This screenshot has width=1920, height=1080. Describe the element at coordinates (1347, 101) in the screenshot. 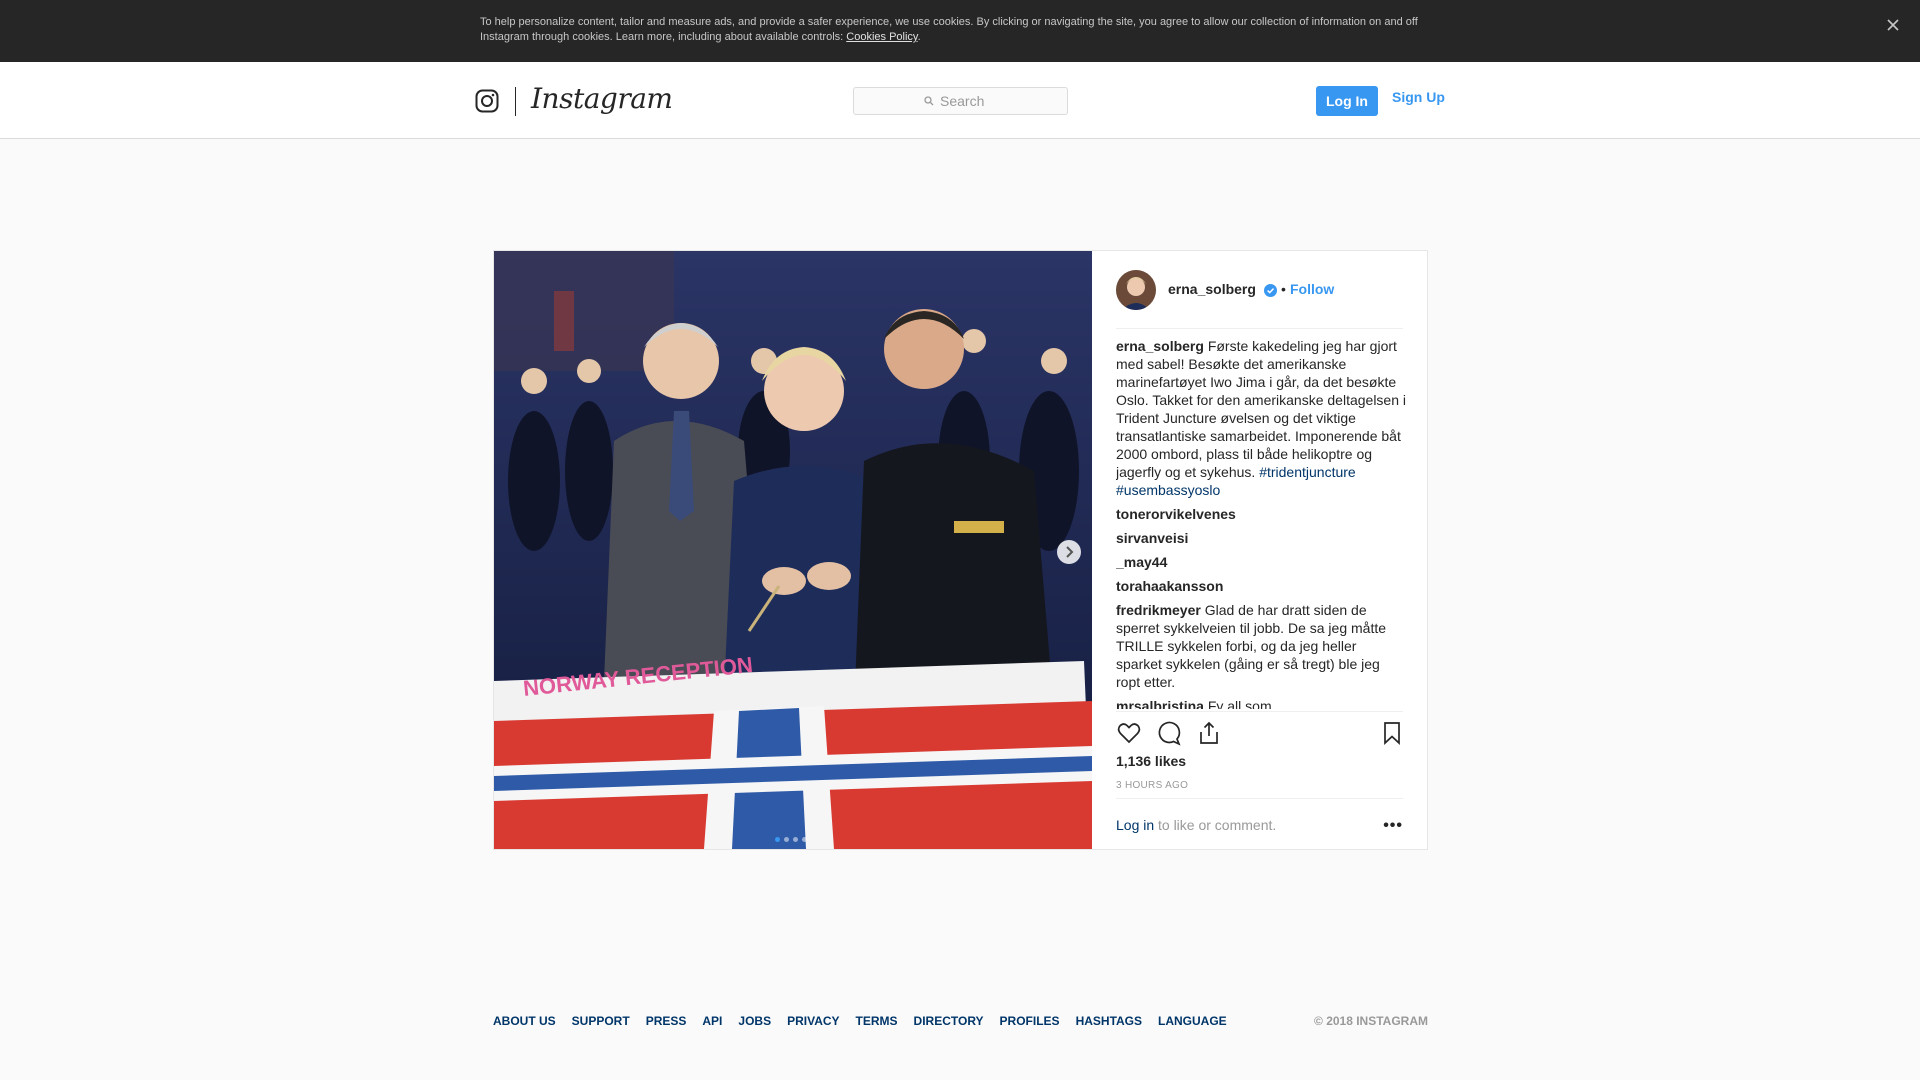

I see `log-in-button: Log In` at that location.